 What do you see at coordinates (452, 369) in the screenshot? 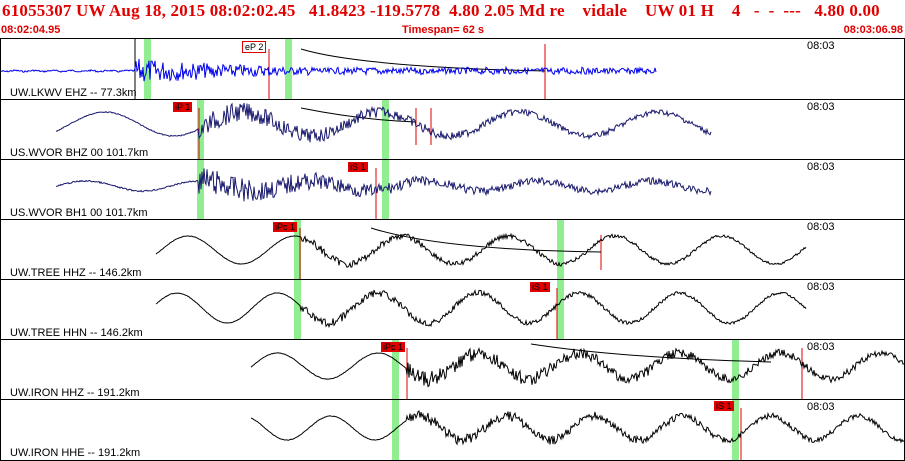
I see `trace-panel-iron-hhz: iPc 1 08:03 UW.IRON HHZ -- 191.2km` at bounding box center [452, 369].